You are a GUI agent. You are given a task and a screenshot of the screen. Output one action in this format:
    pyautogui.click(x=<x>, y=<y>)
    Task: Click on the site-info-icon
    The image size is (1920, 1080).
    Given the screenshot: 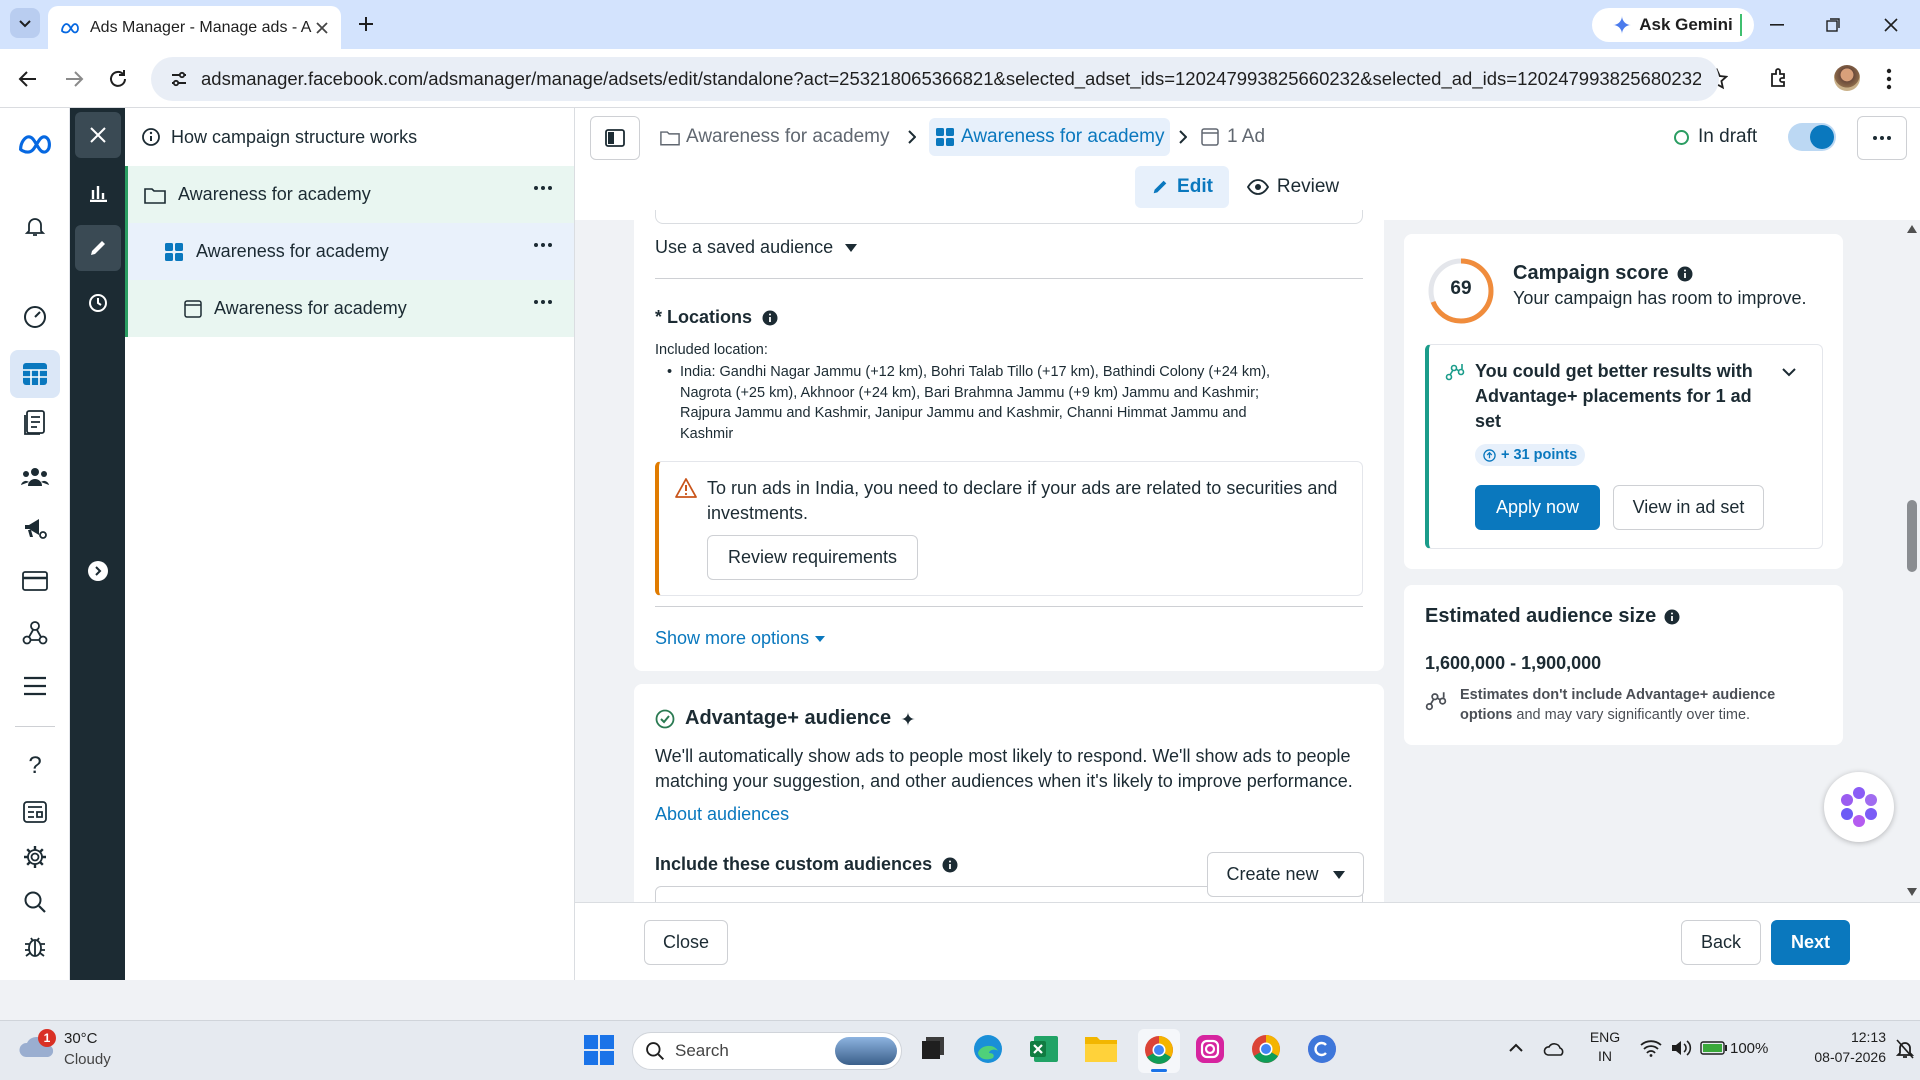 What is the action you would take?
    pyautogui.click(x=179, y=79)
    